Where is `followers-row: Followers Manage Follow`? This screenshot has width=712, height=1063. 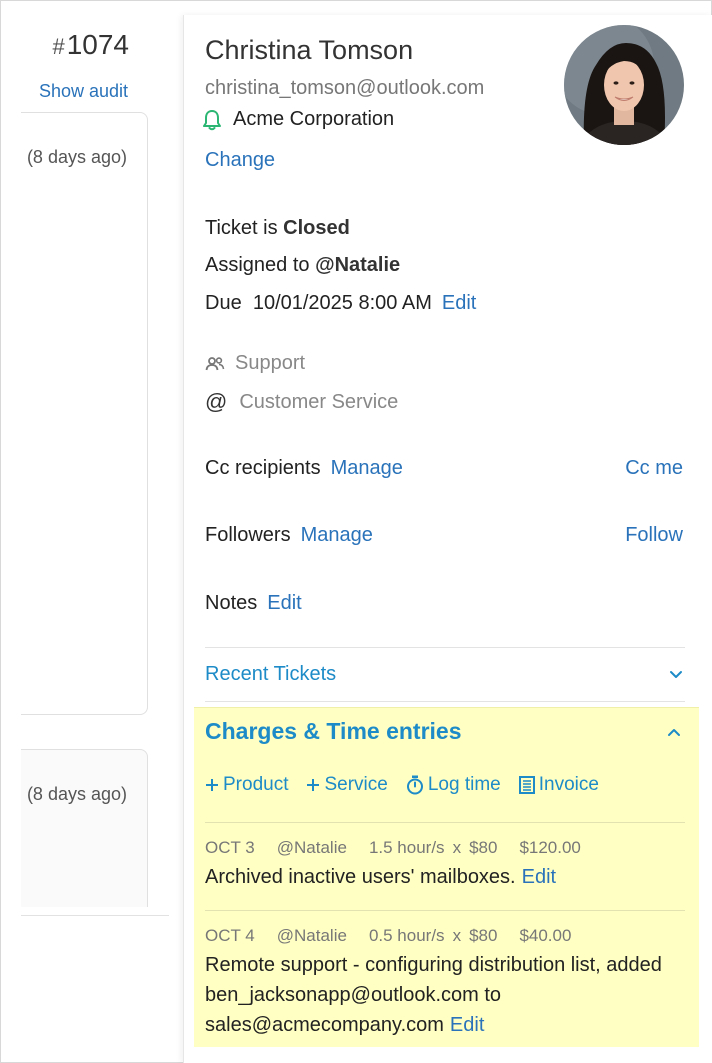
followers-row: Followers Manage Follow is located at coordinates (444, 535).